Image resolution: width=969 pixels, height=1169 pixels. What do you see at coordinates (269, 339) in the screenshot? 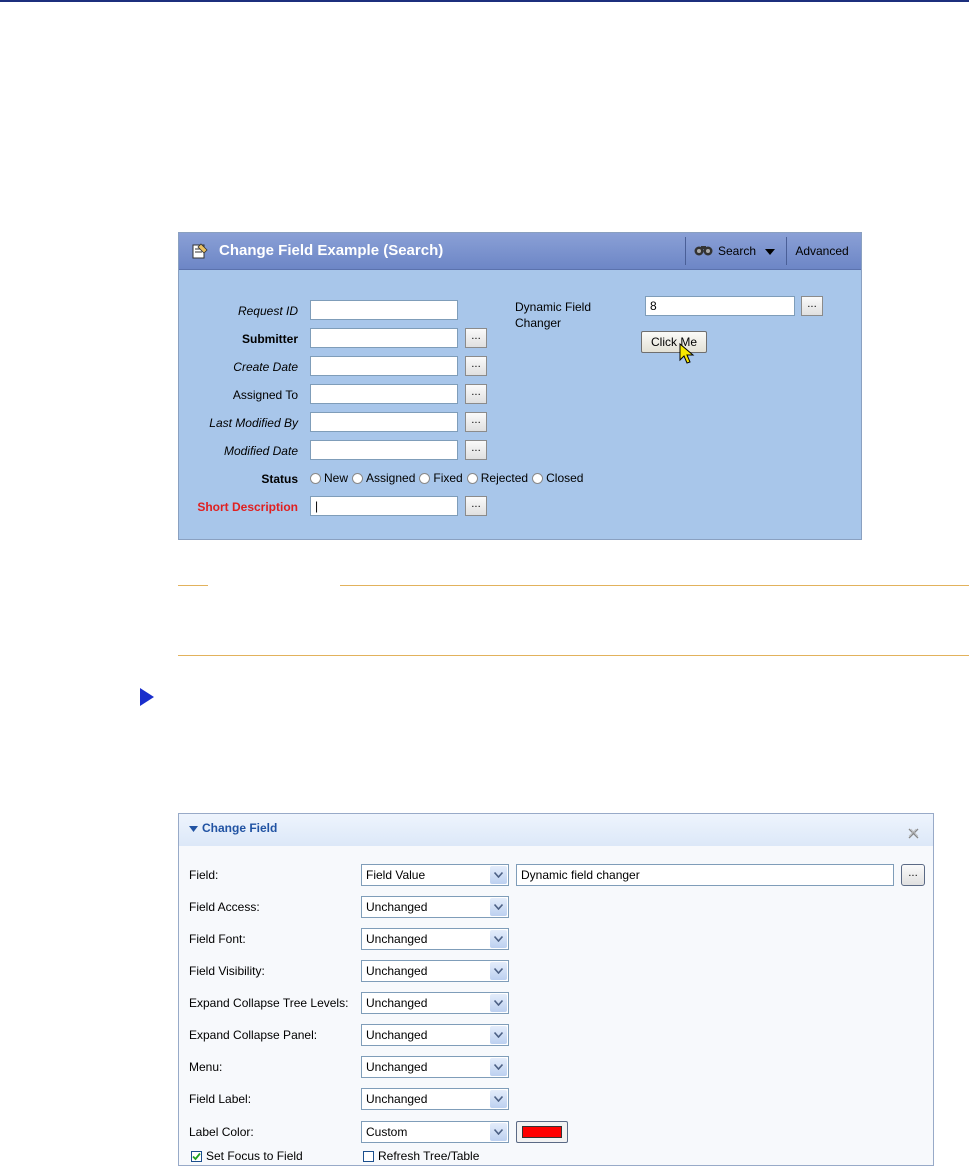
I see `submitter-label: Submitter` at bounding box center [269, 339].